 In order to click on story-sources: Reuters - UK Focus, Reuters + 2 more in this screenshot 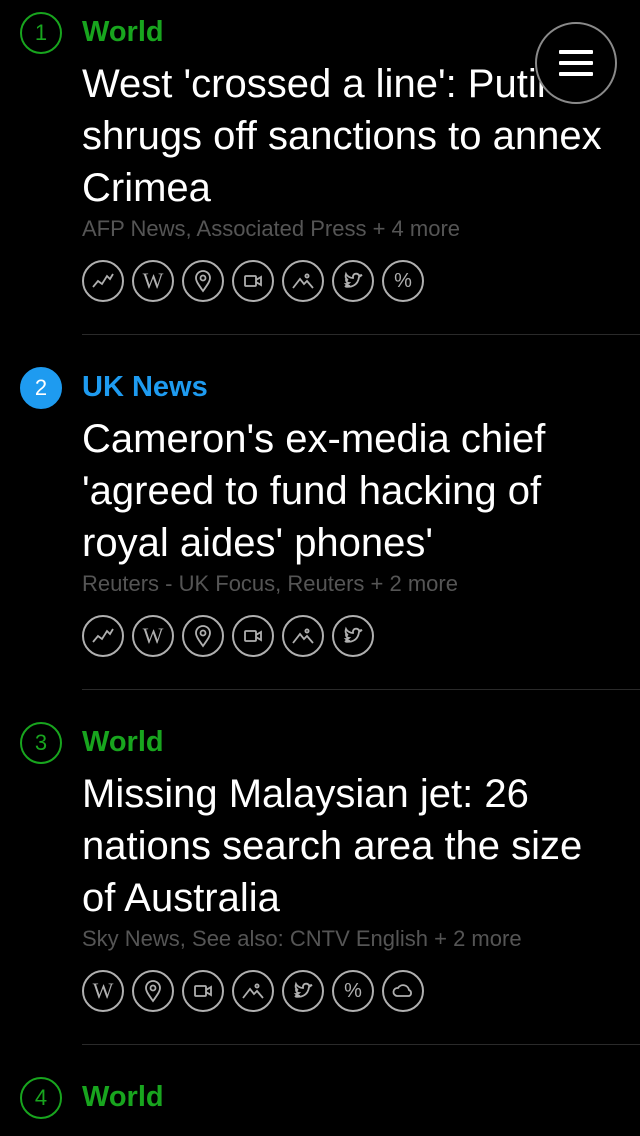, I will do `click(270, 584)`.